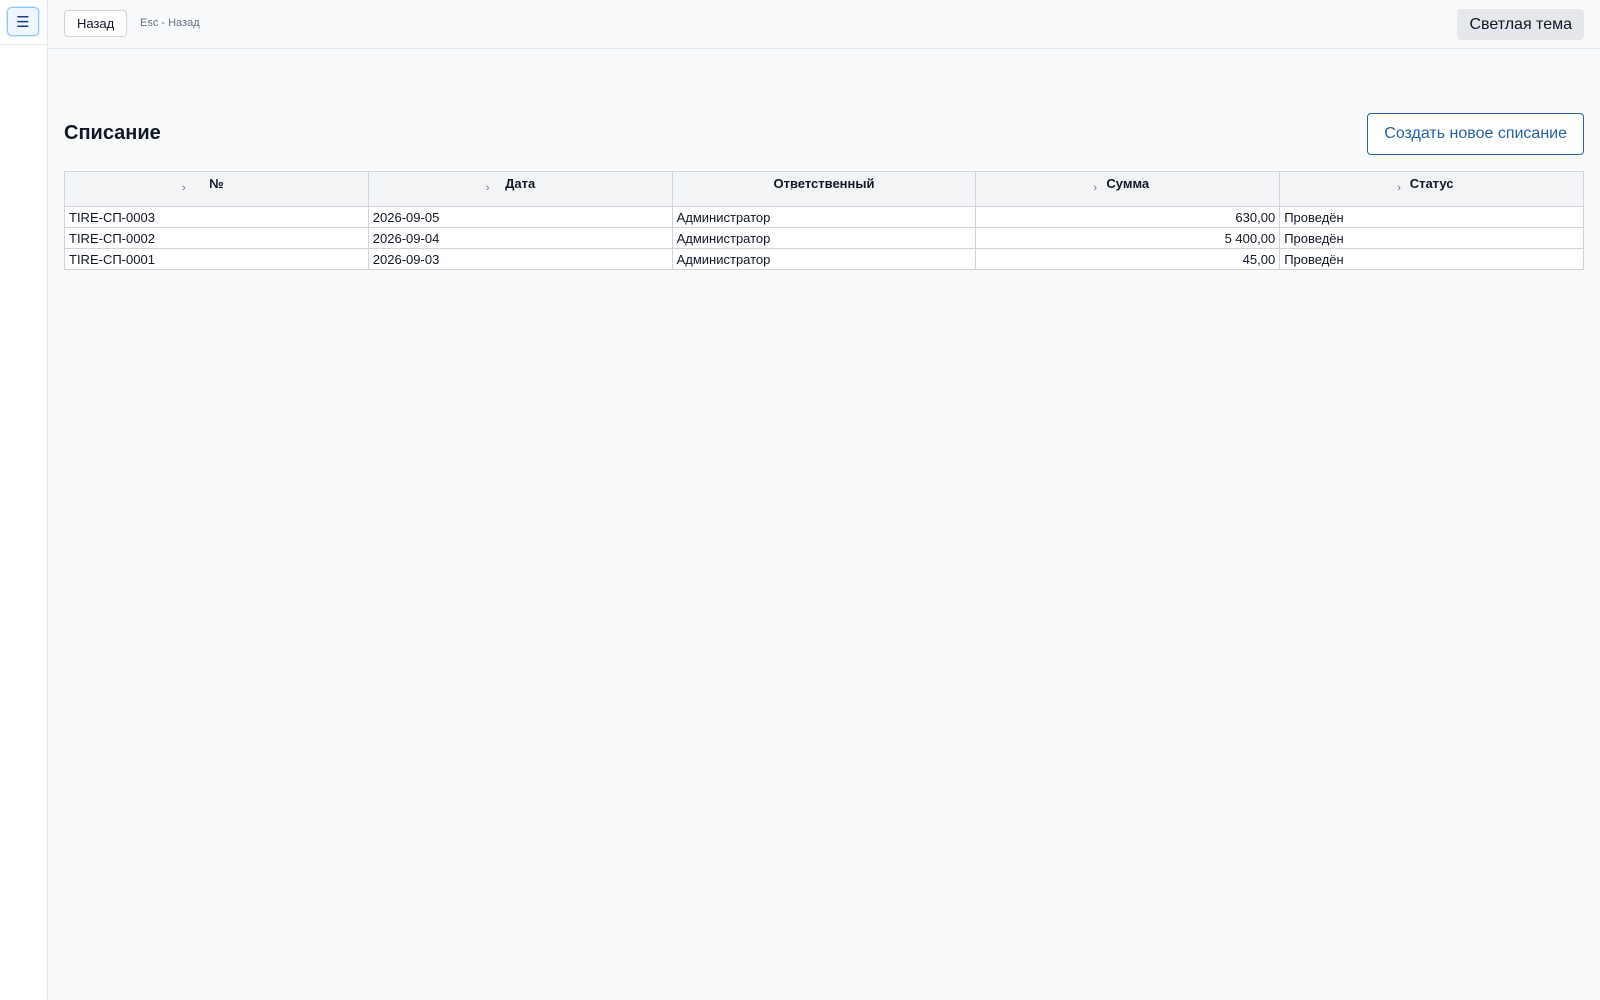 The width and height of the screenshot is (1600, 1000). What do you see at coordinates (1431, 183) in the screenshot?
I see `column-header-label: Статус` at bounding box center [1431, 183].